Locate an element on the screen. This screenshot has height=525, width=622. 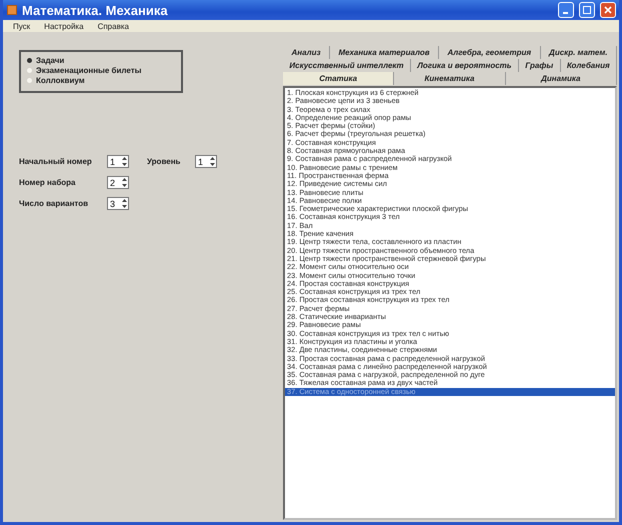
radio-option: Экзаменационные билеты is located at coordinates (101, 70).